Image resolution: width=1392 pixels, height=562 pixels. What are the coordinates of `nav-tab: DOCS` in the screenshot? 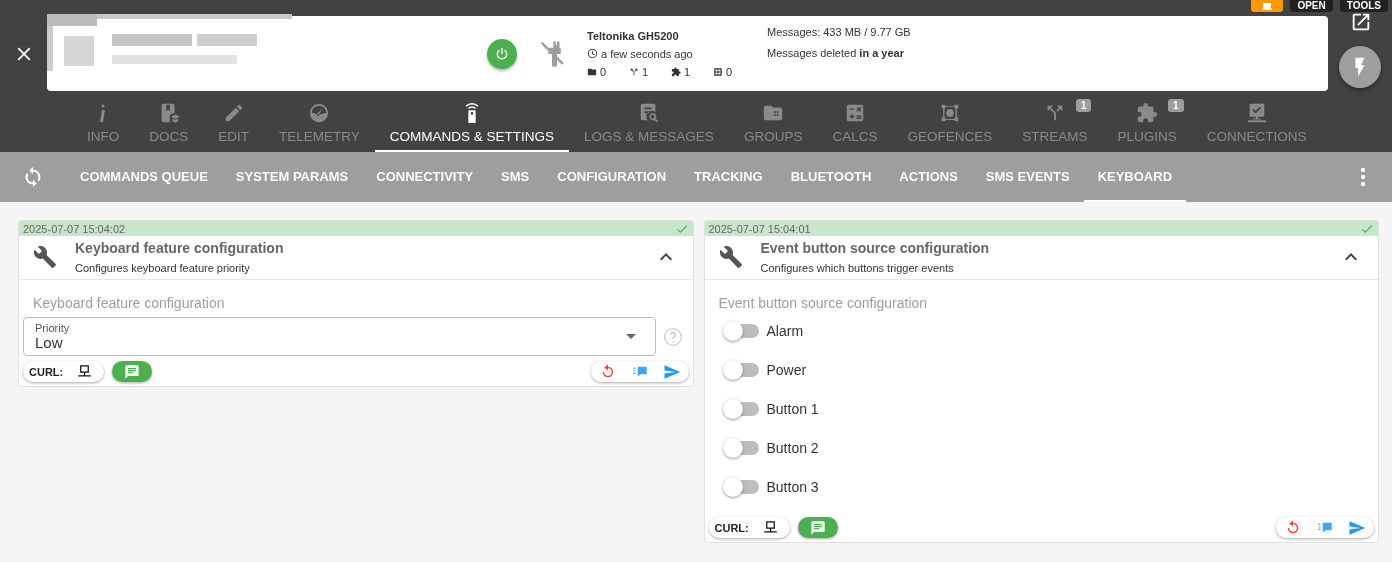 It's located at (169, 126).